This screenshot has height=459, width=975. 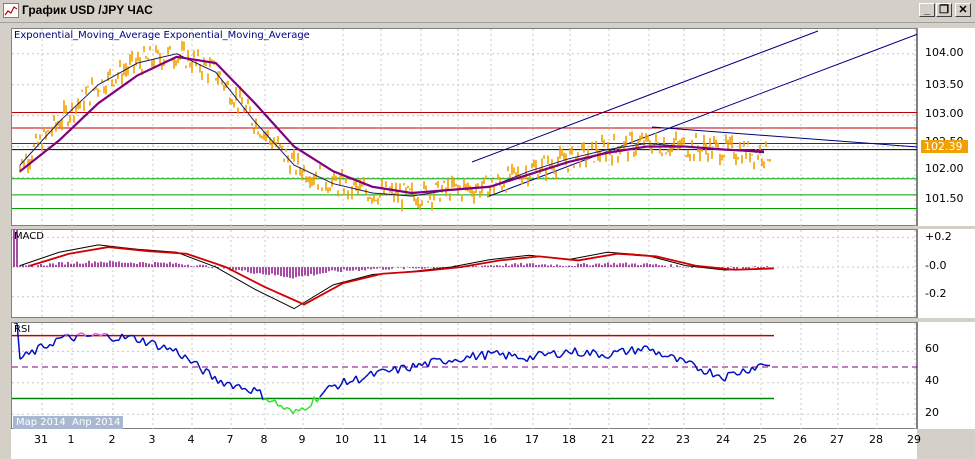 I want to click on window-title: График USD /JPY ЧАС, so click(x=87, y=10).